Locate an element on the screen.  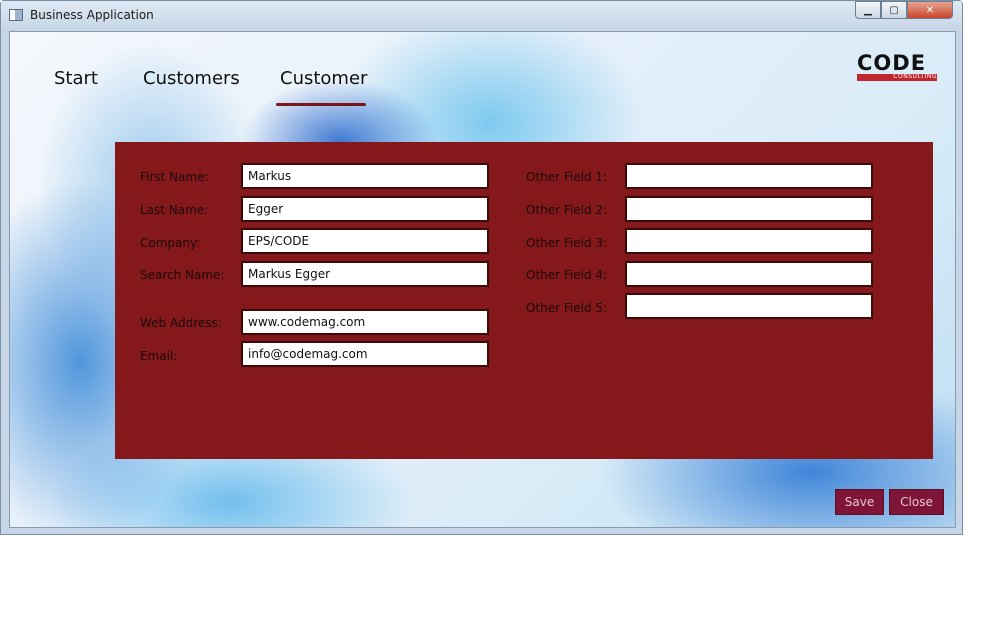
window-controls: ▁ ▢ ✕ is located at coordinates (904, 11).